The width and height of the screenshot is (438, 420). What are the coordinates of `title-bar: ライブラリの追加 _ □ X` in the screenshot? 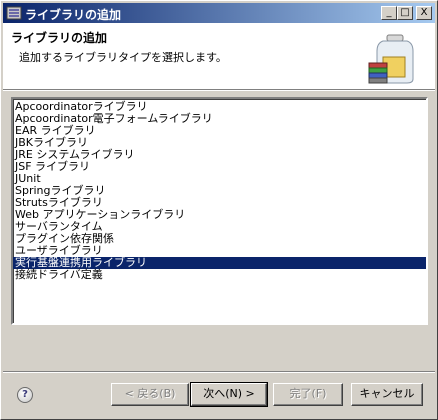 It's located at (219, 13).